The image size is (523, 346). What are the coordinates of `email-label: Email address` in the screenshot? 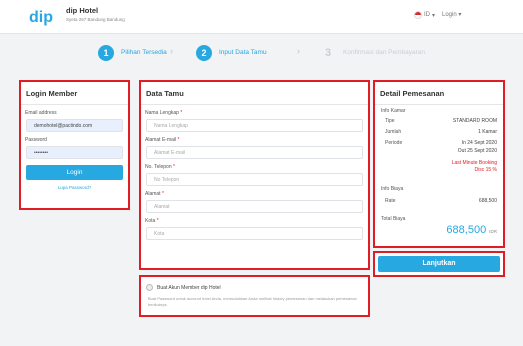 It's located at (41, 113).